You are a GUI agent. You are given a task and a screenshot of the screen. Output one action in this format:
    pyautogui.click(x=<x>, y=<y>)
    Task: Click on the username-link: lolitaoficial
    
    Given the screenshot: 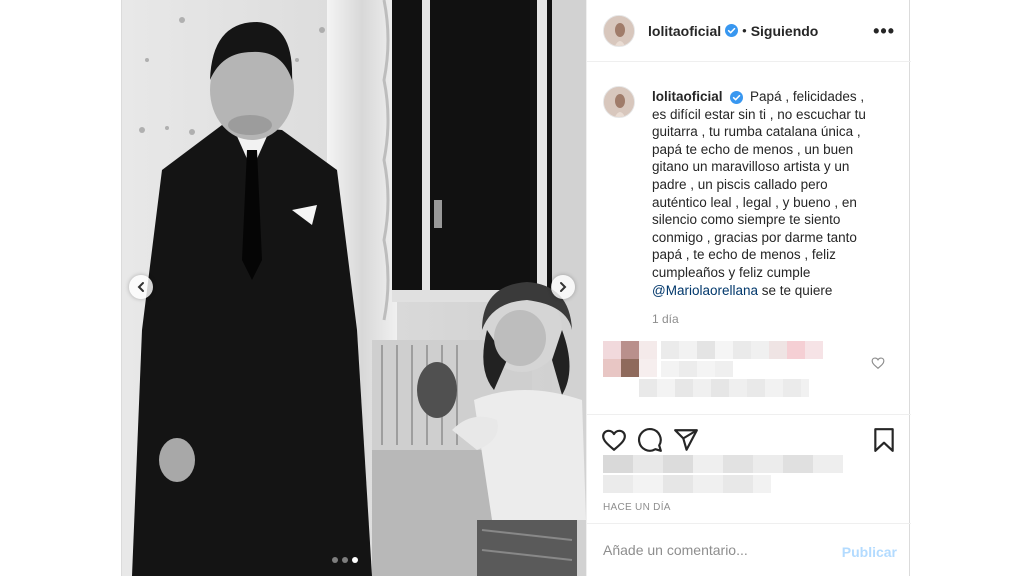 What is the action you would take?
    pyautogui.click(x=684, y=31)
    